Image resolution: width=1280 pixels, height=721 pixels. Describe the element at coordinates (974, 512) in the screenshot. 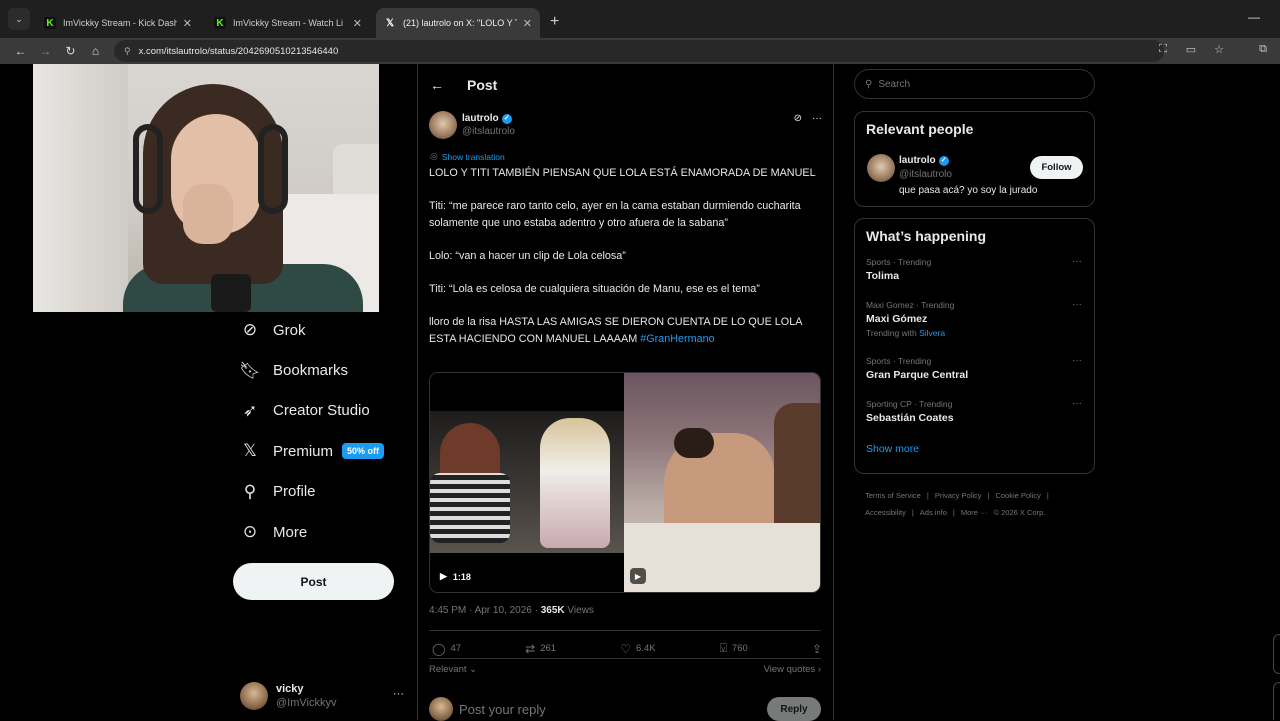

I see `footer-link-more: More ···` at that location.